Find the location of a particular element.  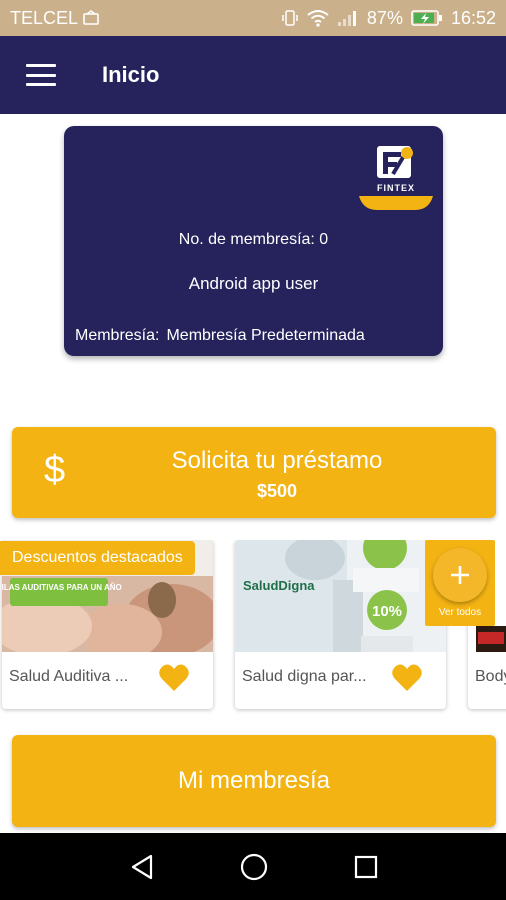

my-membership-button: Mi membresía is located at coordinates (254, 781).